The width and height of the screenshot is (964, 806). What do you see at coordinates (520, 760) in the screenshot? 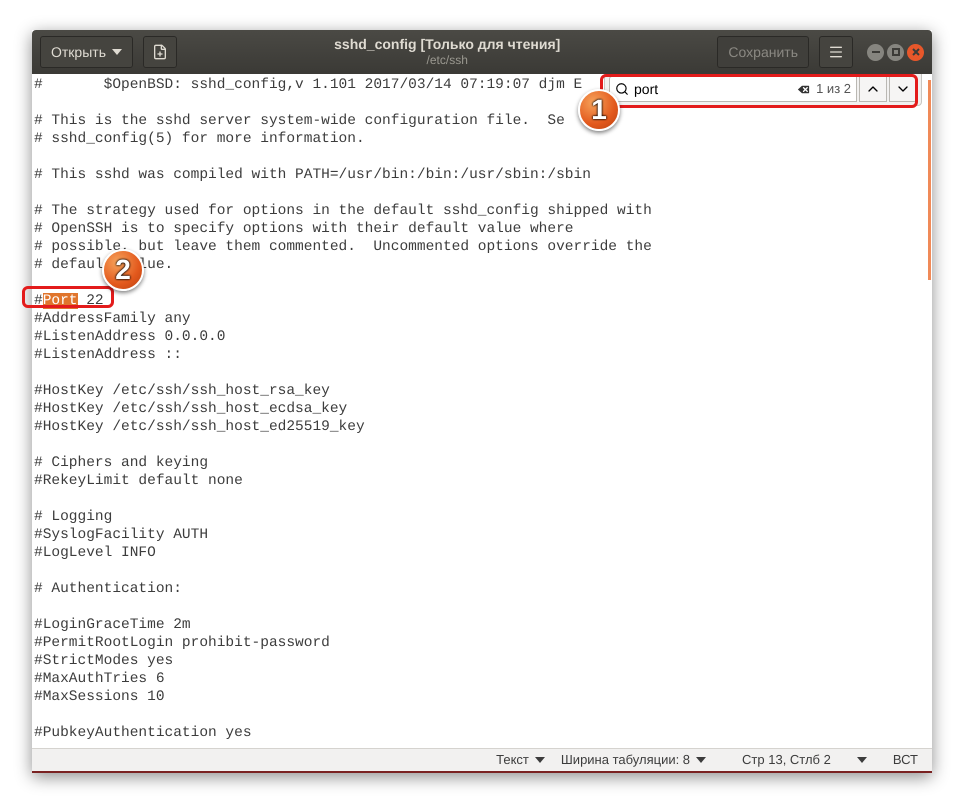
I see `syntax-dropdown: Текст` at bounding box center [520, 760].